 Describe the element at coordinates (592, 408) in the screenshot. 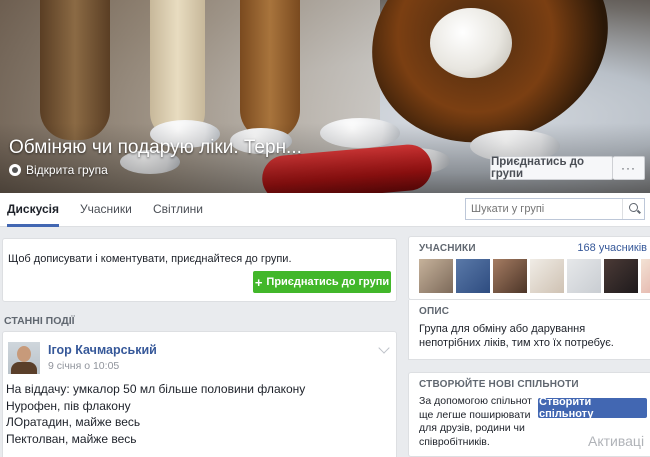

I see `create-group-button: Створити спільноту` at that location.